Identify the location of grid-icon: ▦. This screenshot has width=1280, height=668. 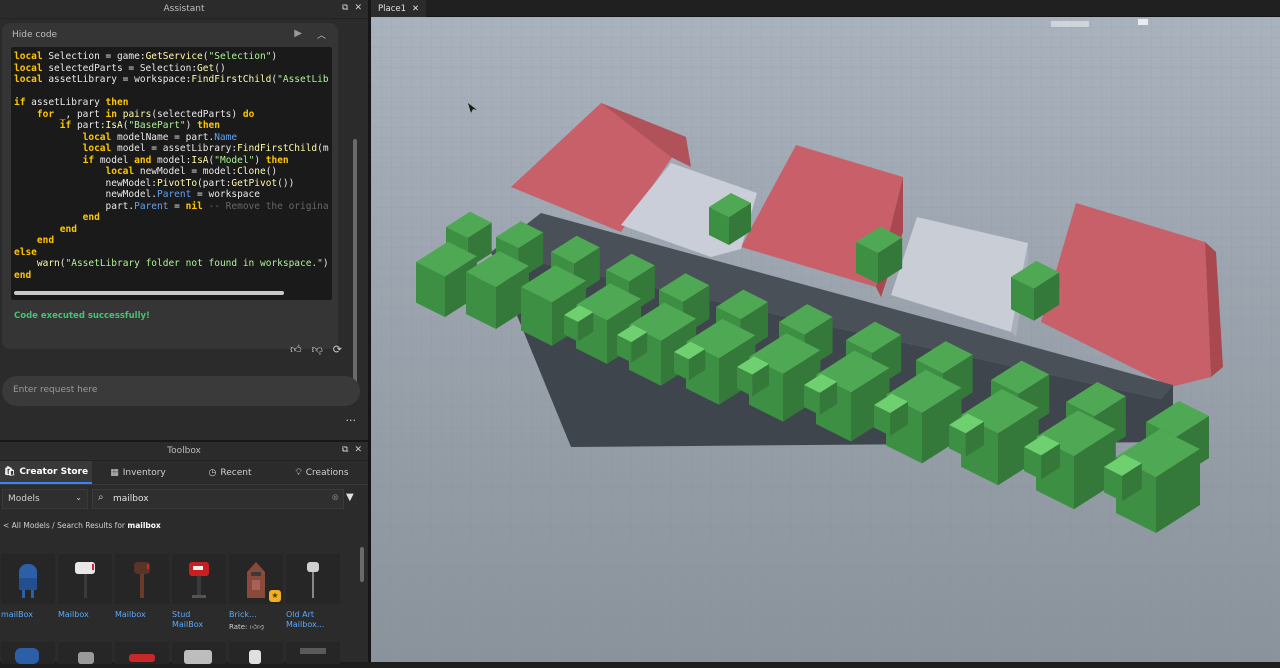
(114, 472).